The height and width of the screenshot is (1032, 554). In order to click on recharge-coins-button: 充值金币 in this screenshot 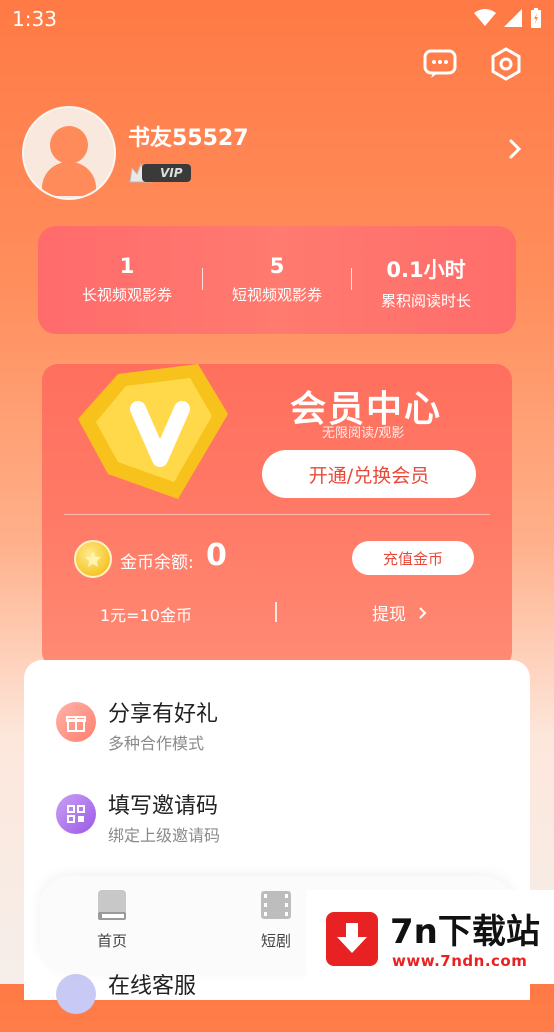, I will do `click(413, 558)`.